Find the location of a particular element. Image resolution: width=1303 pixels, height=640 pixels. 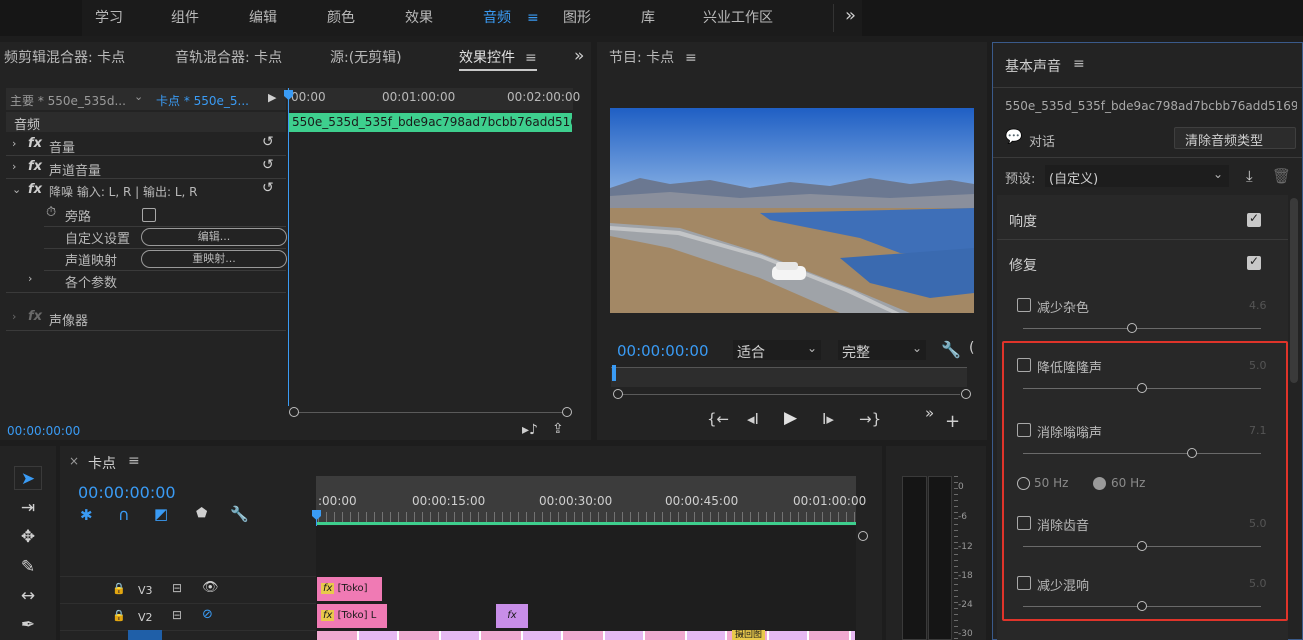

clip-v1-strip is located at coordinates (586, 635).